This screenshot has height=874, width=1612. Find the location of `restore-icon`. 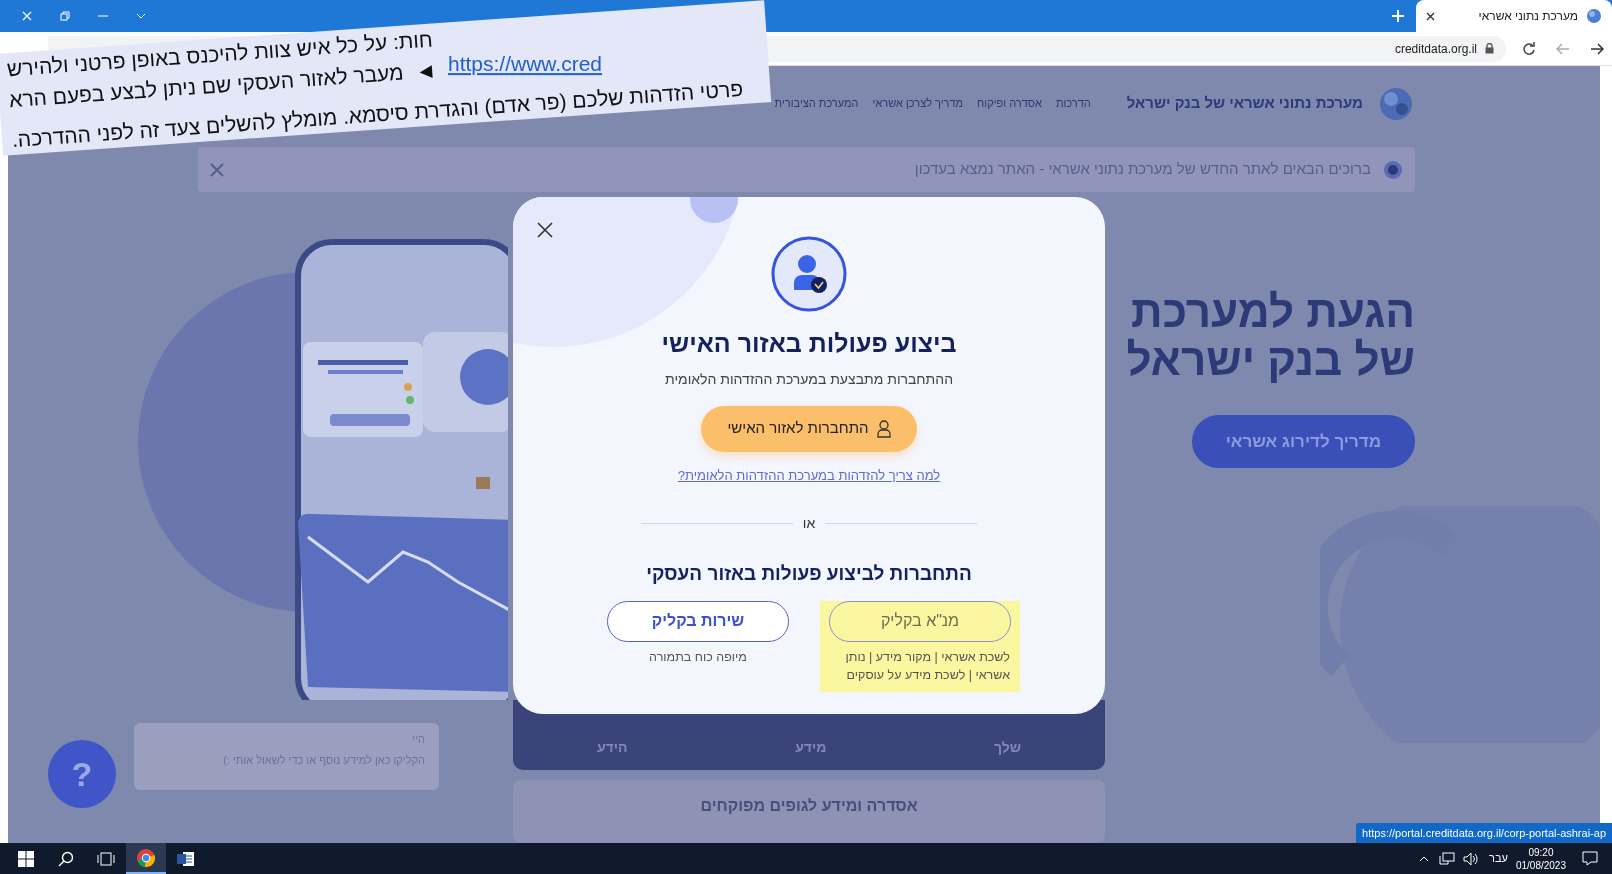

restore-icon is located at coordinates (65, 16).